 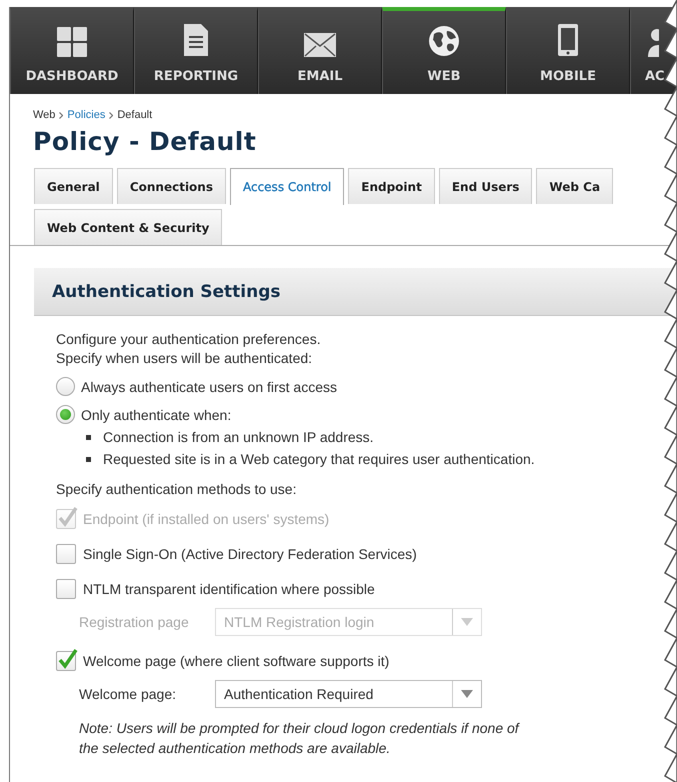 What do you see at coordinates (185, 358) in the screenshot?
I see `intro-text: Specify when users will be authenticated:` at bounding box center [185, 358].